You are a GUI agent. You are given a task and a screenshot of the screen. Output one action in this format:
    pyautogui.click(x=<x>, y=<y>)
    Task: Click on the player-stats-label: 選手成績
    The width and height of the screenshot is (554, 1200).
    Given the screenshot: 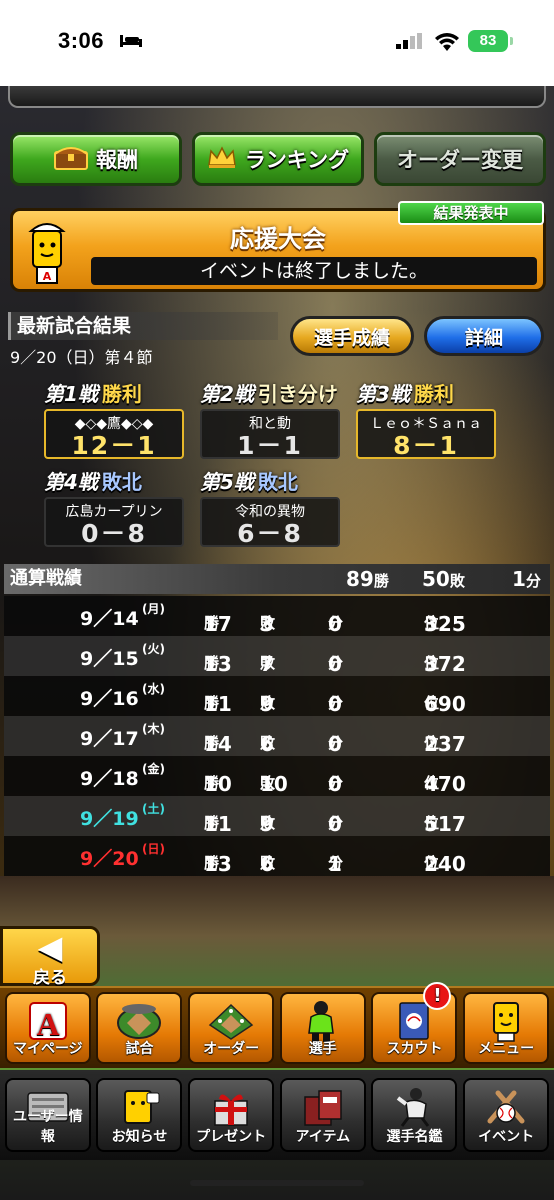 What is the action you would take?
    pyautogui.click(x=351, y=337)
    